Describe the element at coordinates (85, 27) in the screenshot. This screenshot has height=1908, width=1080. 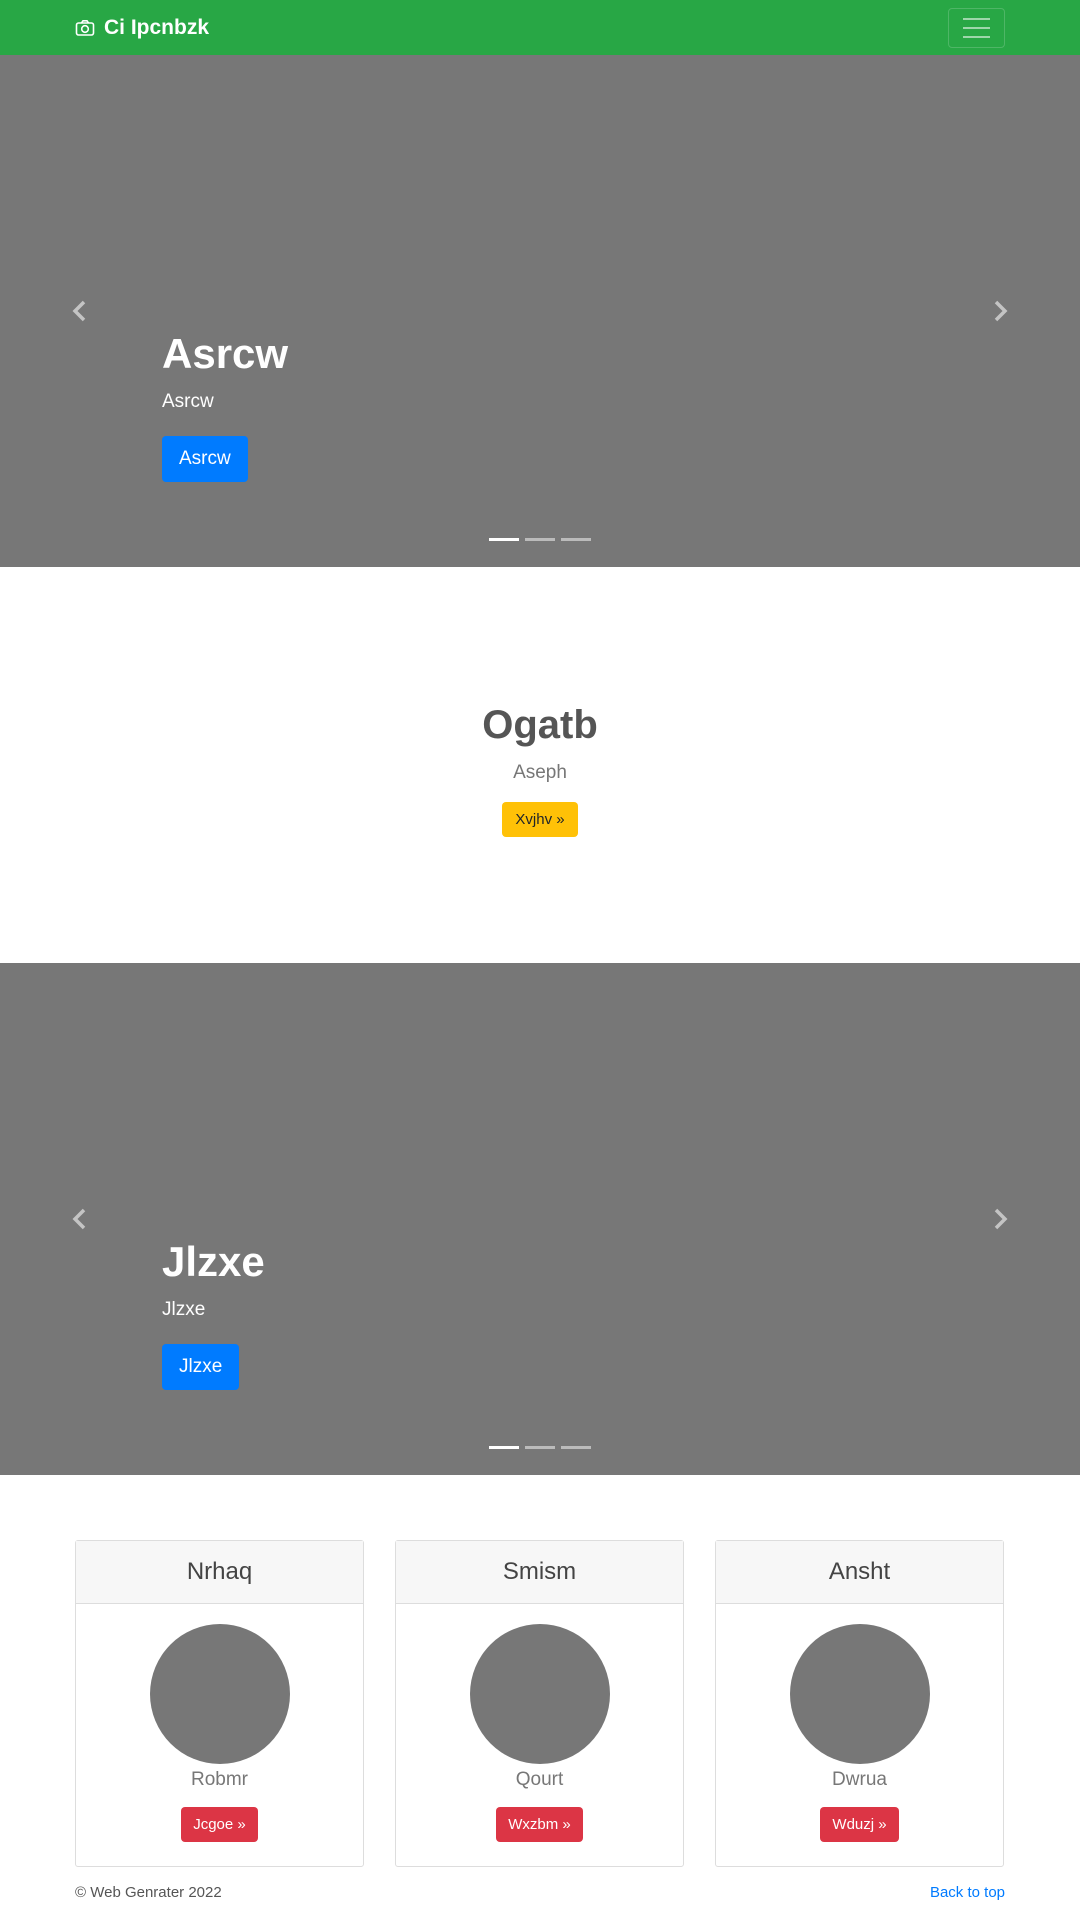
I see `camera-icon` at that location.